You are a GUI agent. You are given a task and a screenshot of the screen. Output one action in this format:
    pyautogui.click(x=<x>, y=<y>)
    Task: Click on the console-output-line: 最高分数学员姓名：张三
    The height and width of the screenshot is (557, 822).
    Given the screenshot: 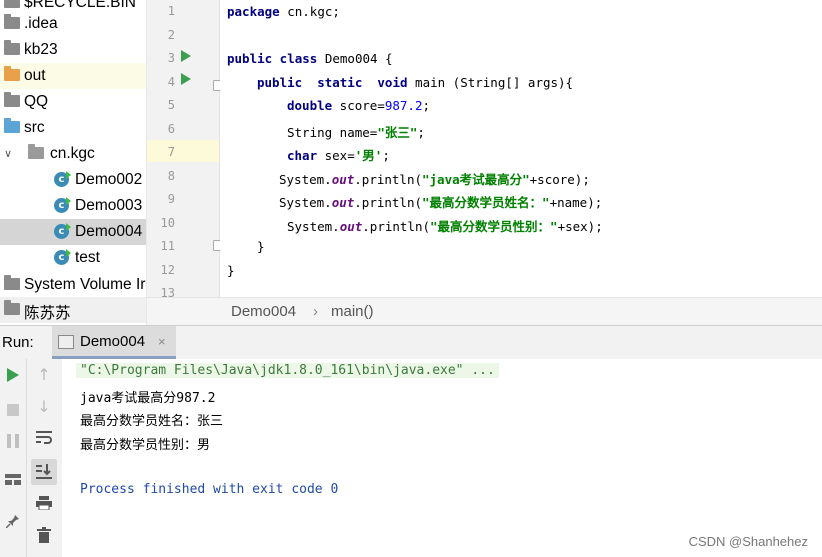 What is the action you would take?
    pyautogui.click(x=152, y=421)
    